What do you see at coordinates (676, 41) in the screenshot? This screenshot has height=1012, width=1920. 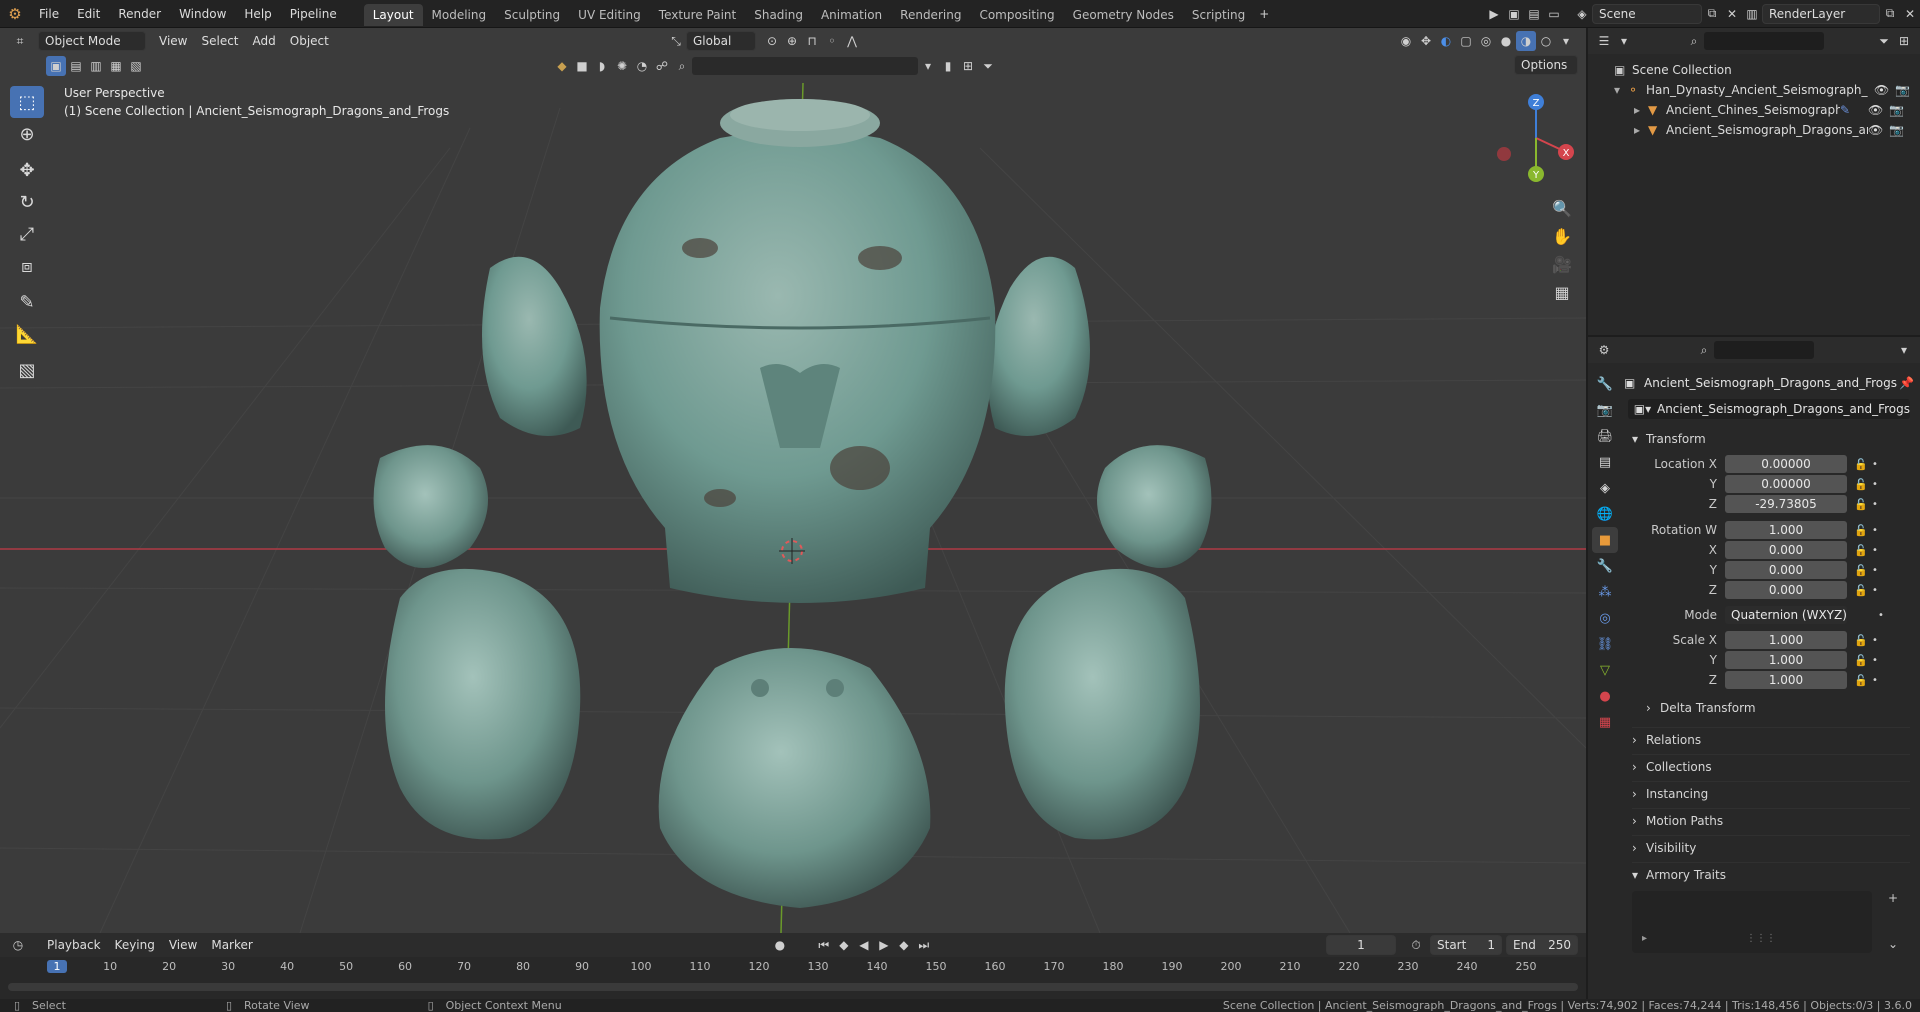 I see `orientation-icon: ⤡` at bounding box center [676, 41].